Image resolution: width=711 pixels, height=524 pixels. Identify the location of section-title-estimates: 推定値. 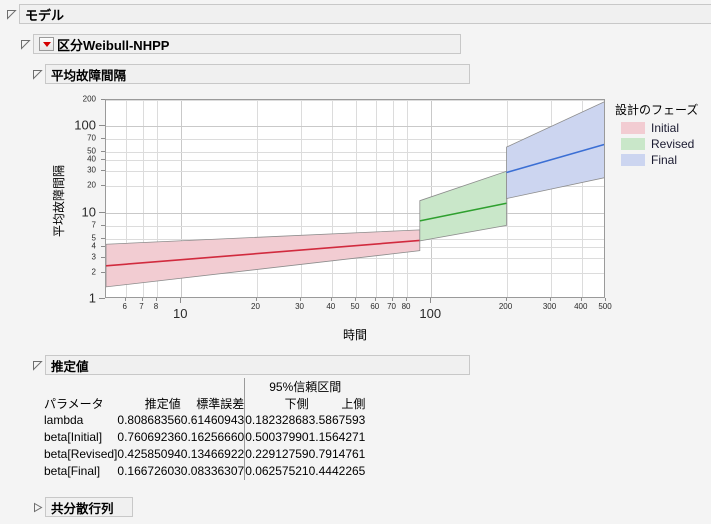
(70, 366).